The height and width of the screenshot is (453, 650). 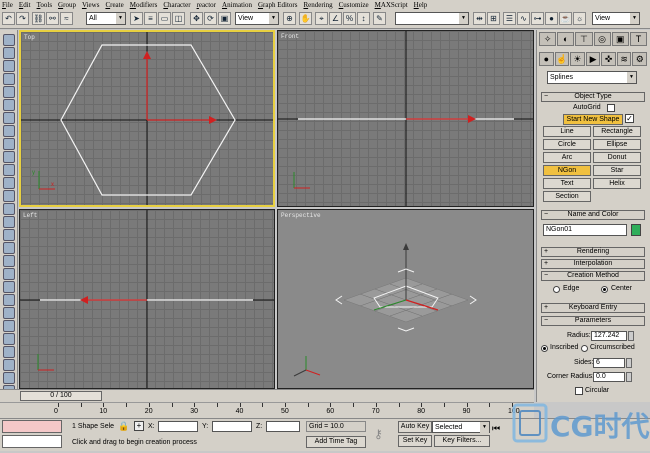 I want to click on interpolation-rollout: + Interpolation, so click(x=593, y=264).